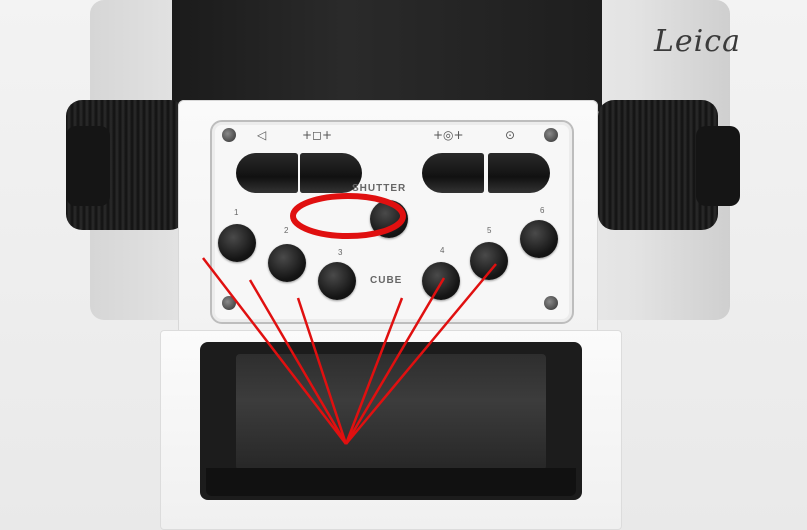  Describe the element at coordinates (348, 216) in the screenshot. I see `shutter-highlight-ellipse` at that location.